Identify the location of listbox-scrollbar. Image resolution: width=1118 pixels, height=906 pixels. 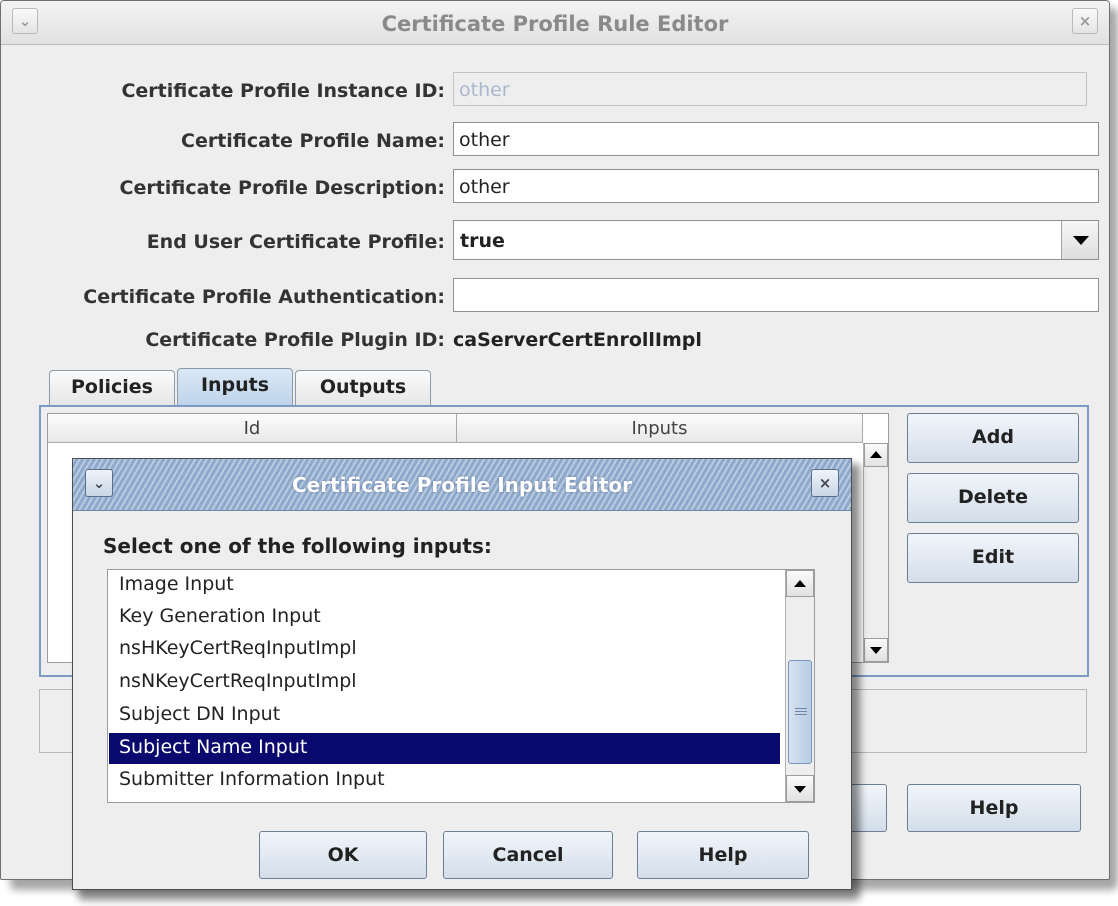
(799, 686).